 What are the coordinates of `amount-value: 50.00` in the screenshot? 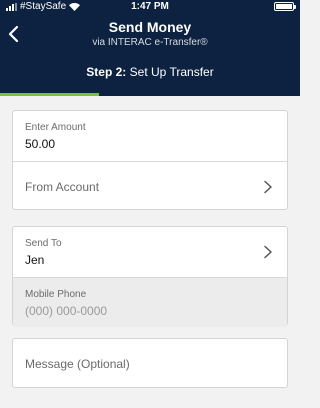 It's located at (40, 144).